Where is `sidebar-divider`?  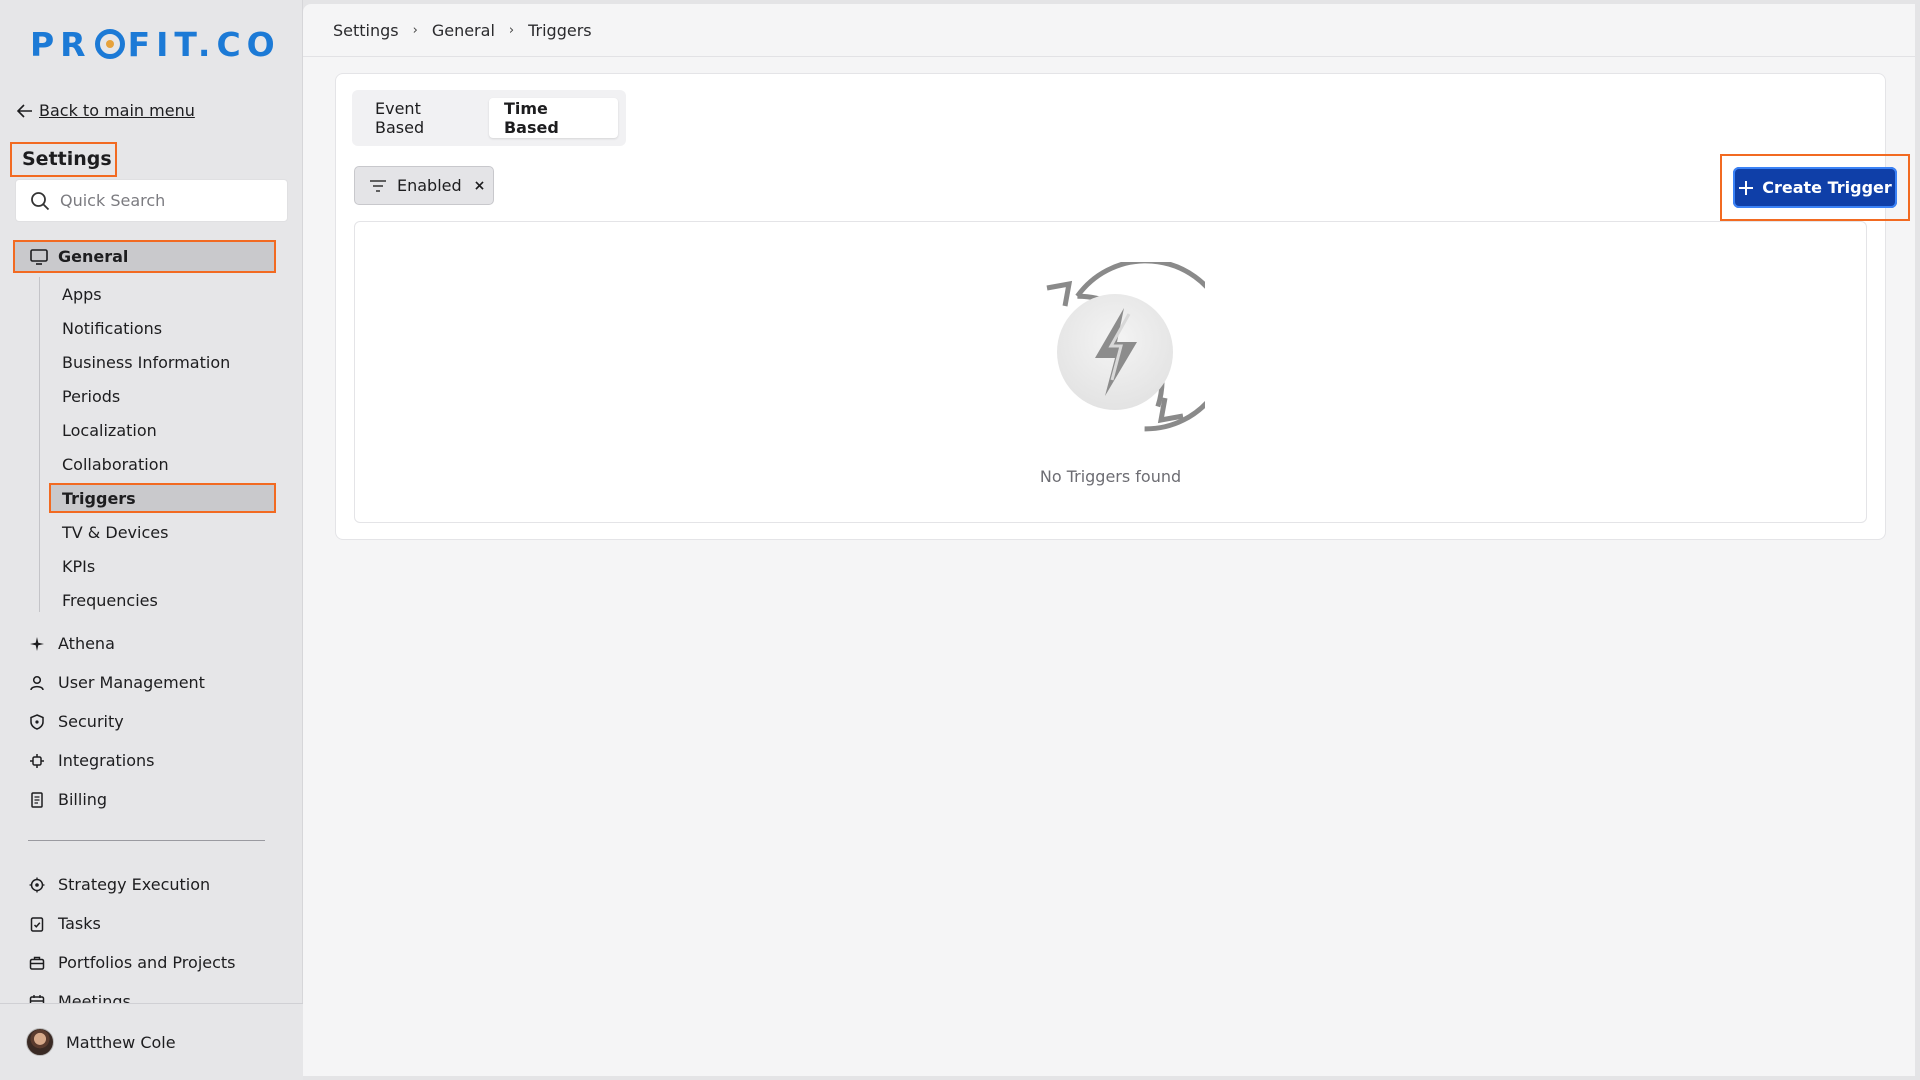 sidebar-divider is located at coordinates (146, 840).